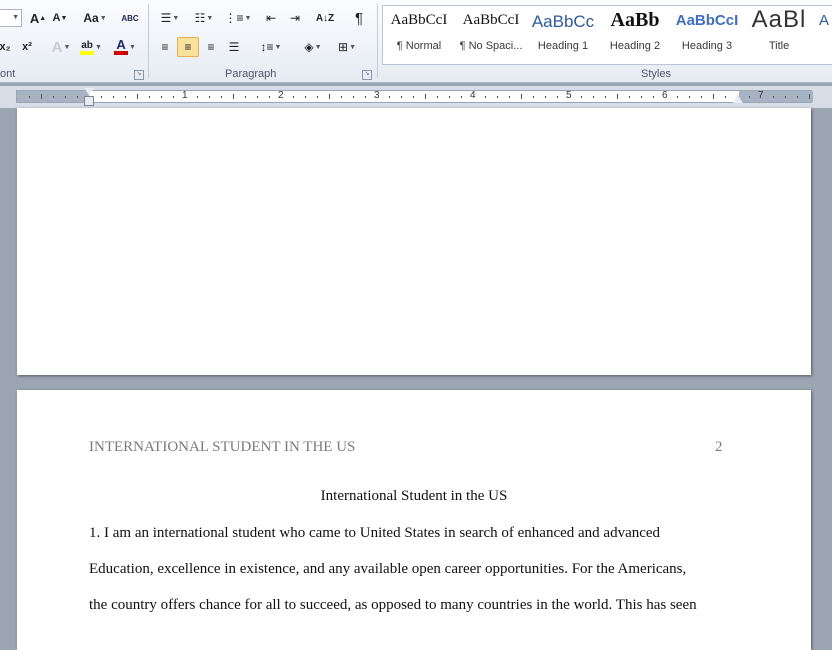  I want to click on shading-button: ◈ ▼, so click(313, 47).